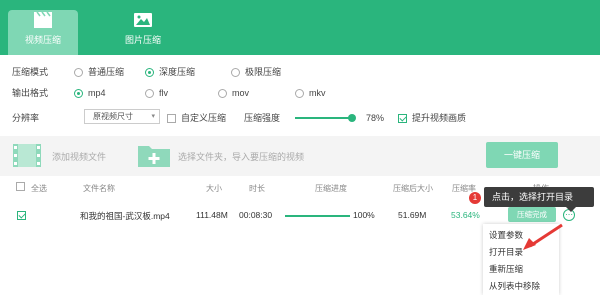  What do you see at coordinates (514, 286) in the screenshot?
I see `menu-item-remove: 从列表中移除` at bounding box center [514, 286].